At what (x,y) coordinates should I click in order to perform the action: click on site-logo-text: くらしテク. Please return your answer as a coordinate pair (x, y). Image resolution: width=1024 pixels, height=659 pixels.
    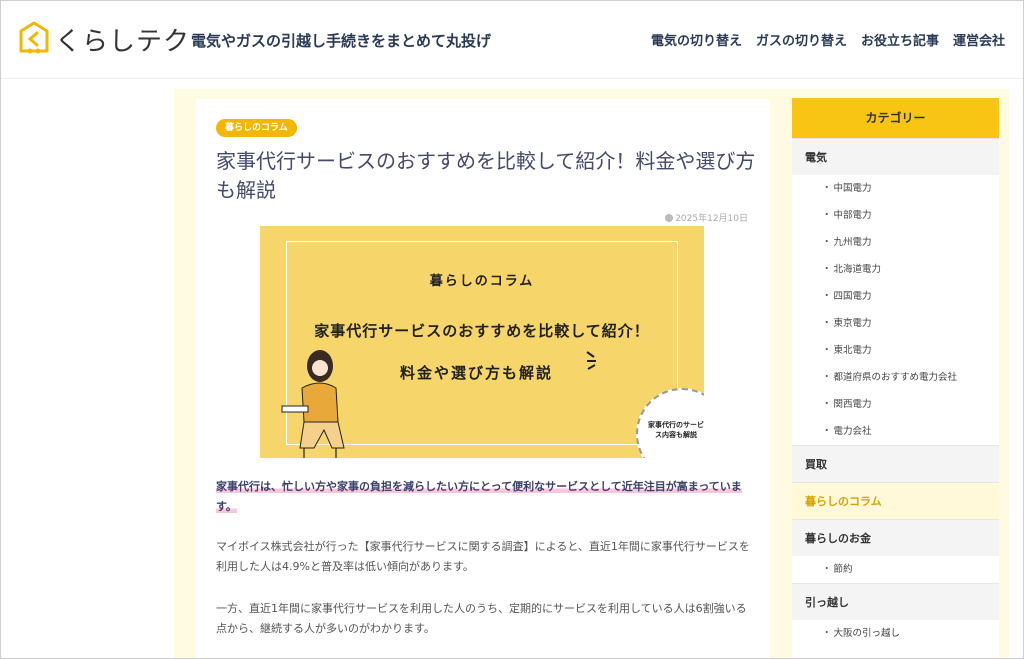
    Looking at the image, I should click on (122, 39).